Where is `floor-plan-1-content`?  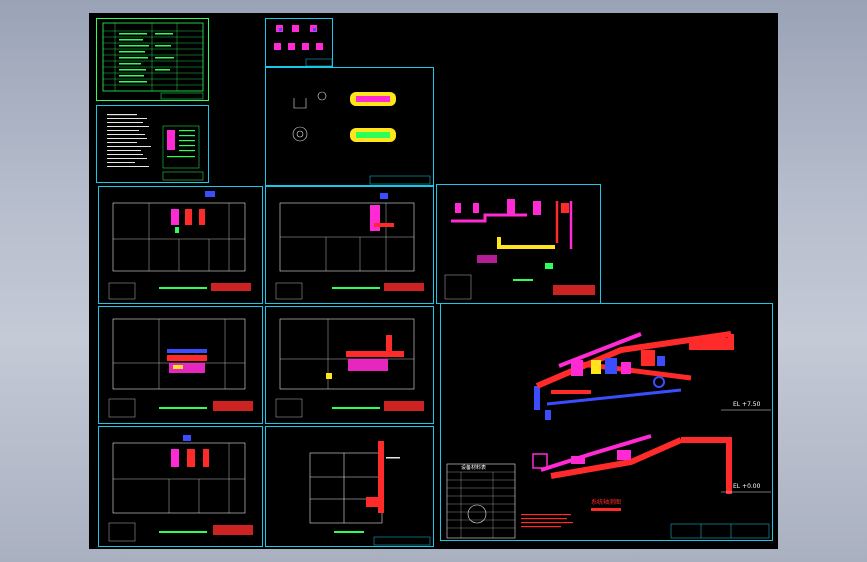
floor-plan-1-content is located at coordinates (179, 245).